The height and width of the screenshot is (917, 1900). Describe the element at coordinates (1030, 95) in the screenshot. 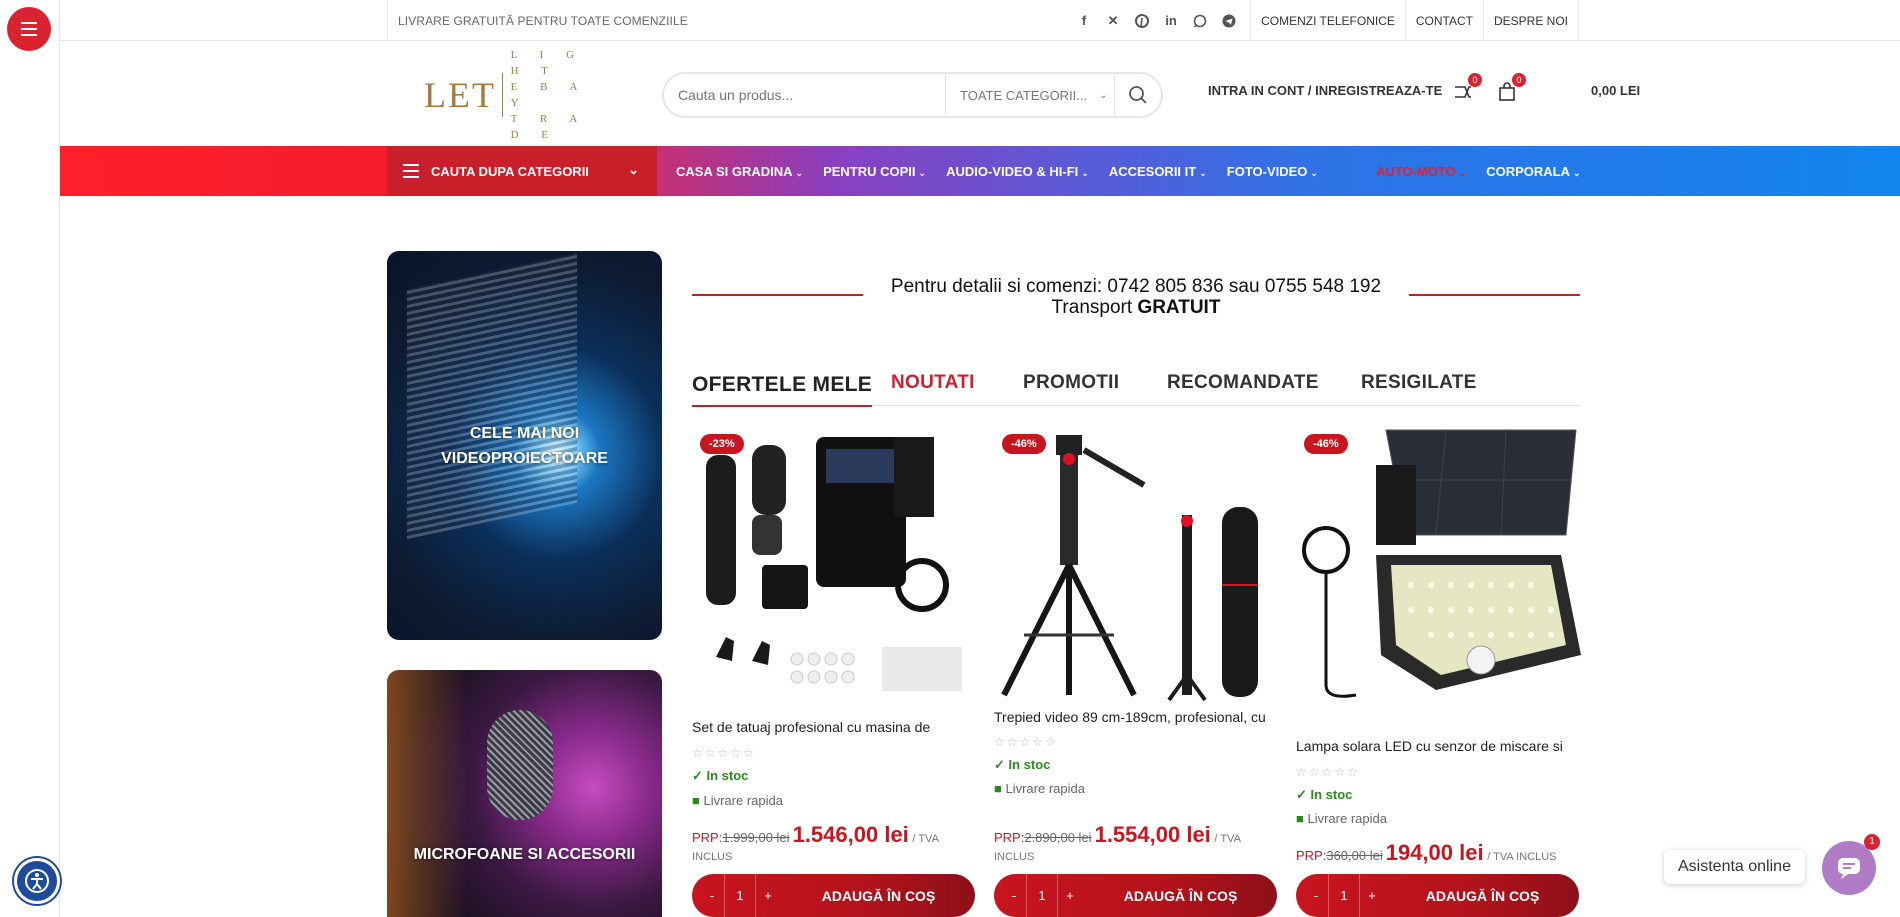

I see `category-select: TOATE CATEGORII... ⌄` at that location.